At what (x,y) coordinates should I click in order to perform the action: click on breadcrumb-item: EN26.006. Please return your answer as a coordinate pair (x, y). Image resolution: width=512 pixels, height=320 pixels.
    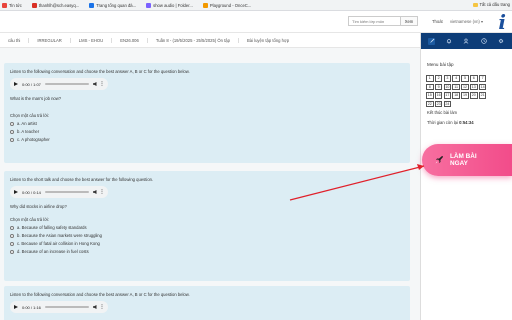
    Looking at the image, I should click on (130, 40).